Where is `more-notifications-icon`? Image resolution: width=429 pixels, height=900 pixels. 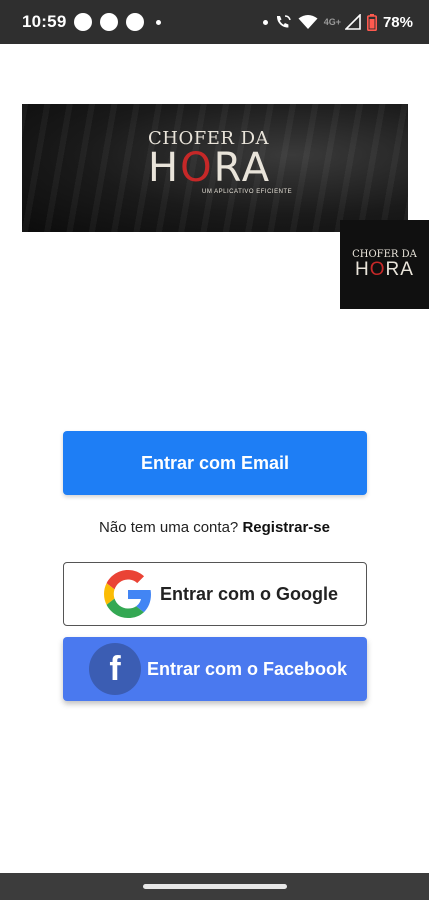
more-notifications-icon is located at coordinates (159, 22).